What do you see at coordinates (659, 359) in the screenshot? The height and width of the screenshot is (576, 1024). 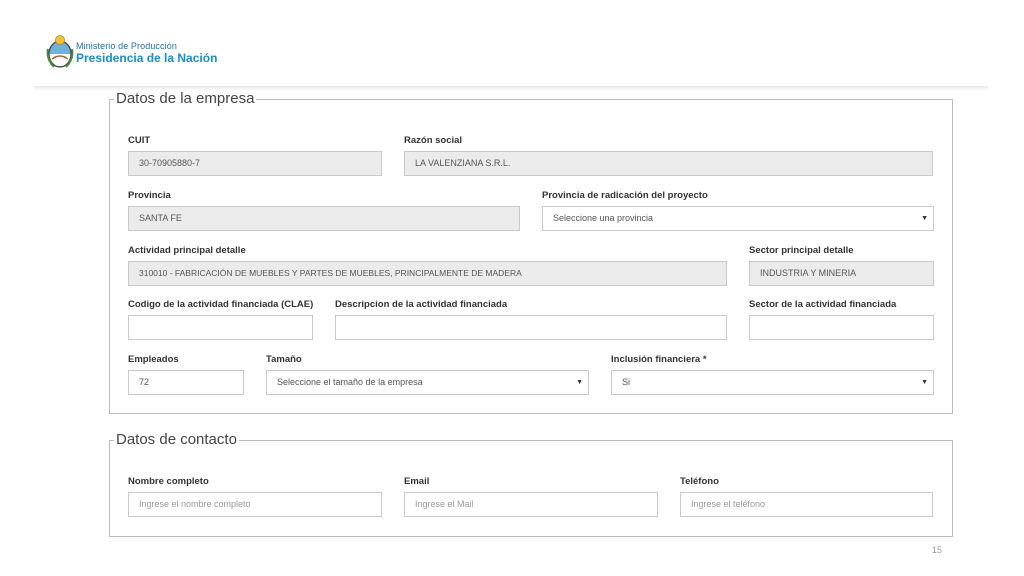 I see `inclusion-label: Inclusión financiera *` at bounding box center [659, 359].